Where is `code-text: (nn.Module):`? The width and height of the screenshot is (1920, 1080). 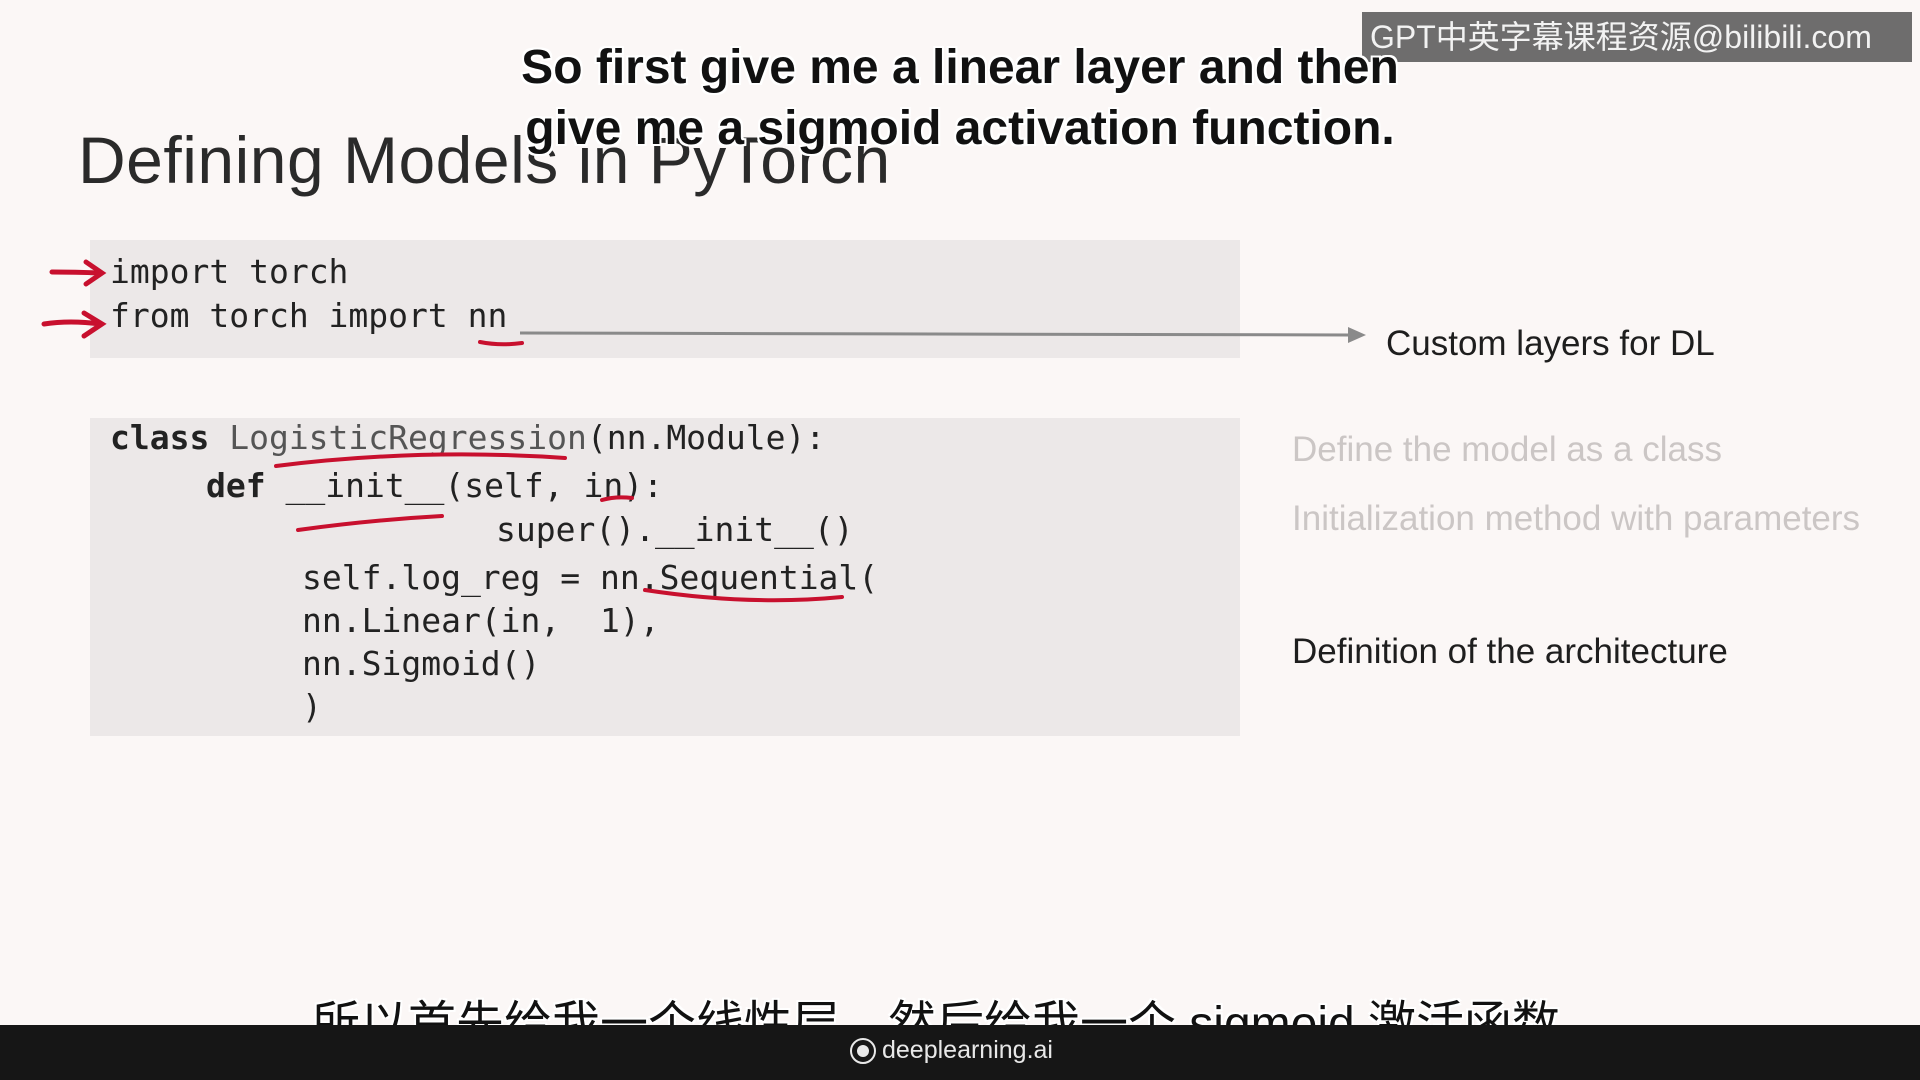
code-text: (nn.Module): is located at coordinates (706, 437).